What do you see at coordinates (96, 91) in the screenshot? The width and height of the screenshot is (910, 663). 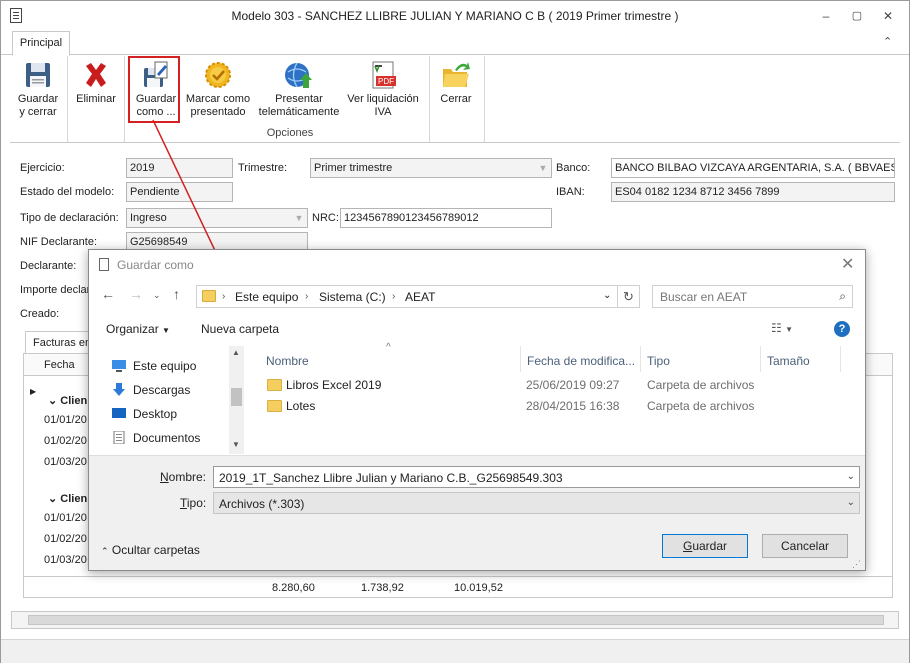 I see `eliminar-button: Eliminar` at bounding box center [96, 91].